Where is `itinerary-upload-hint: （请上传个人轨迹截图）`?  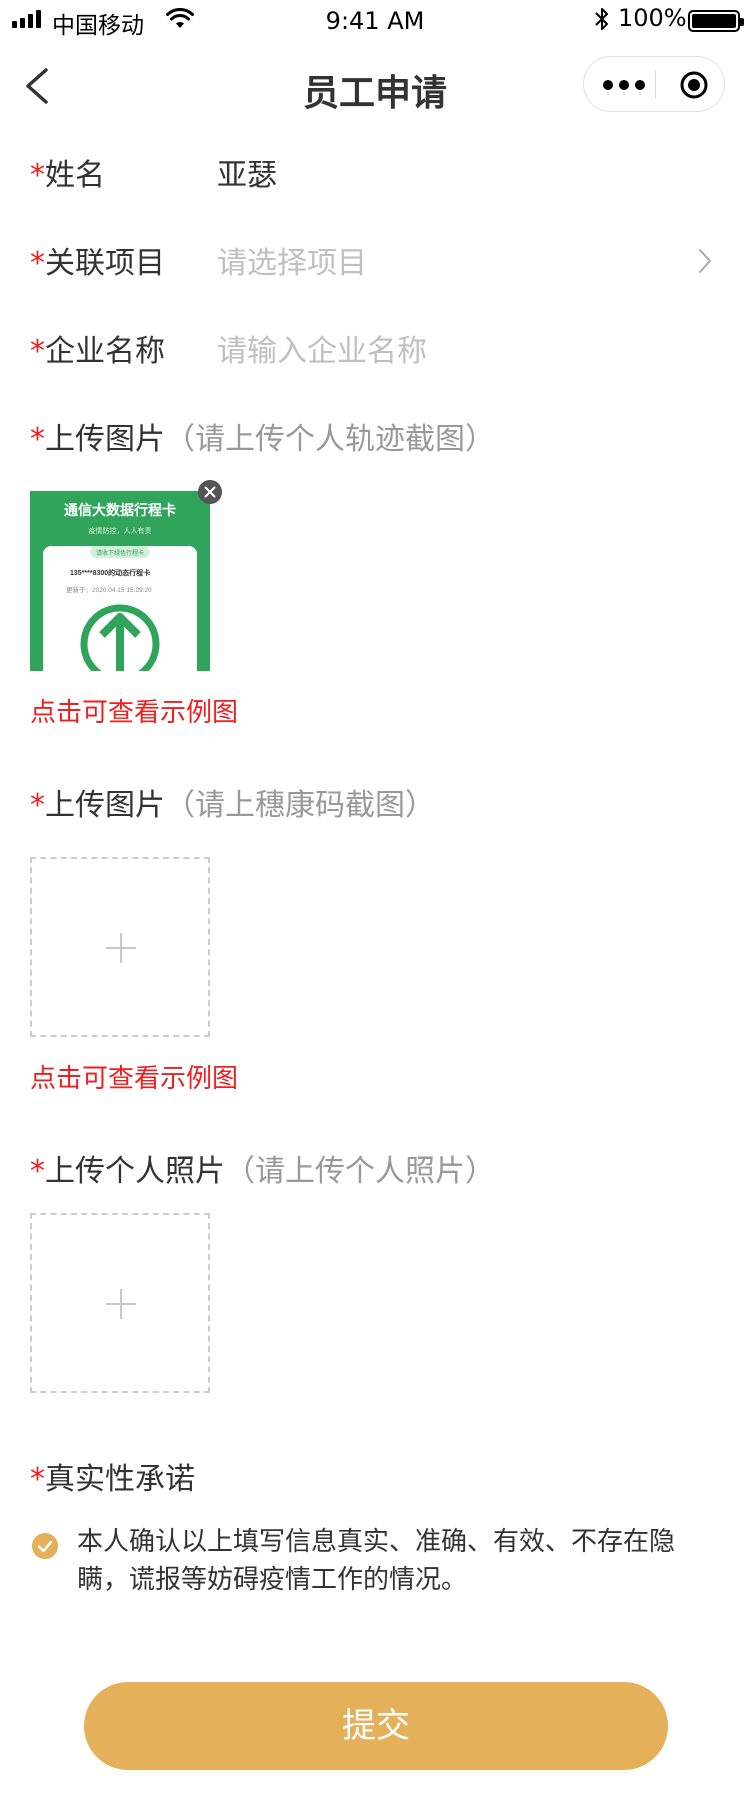
itinerary-upload-hint: （请上传个人轨迹截图） is located at coordinates (330, 439).